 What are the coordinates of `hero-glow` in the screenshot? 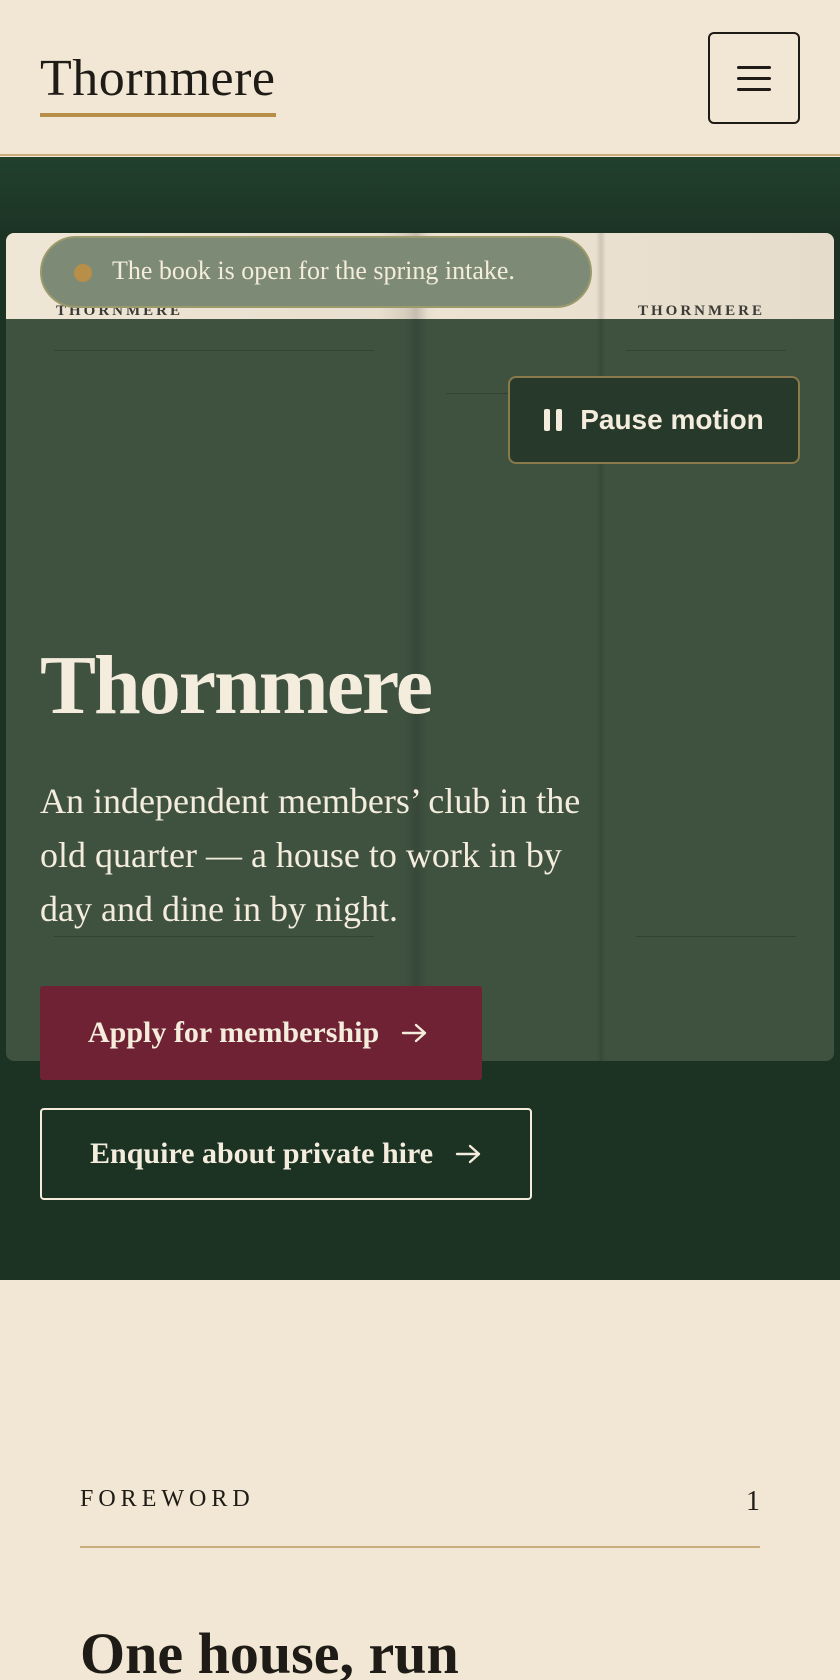 It's located at (420, 197).